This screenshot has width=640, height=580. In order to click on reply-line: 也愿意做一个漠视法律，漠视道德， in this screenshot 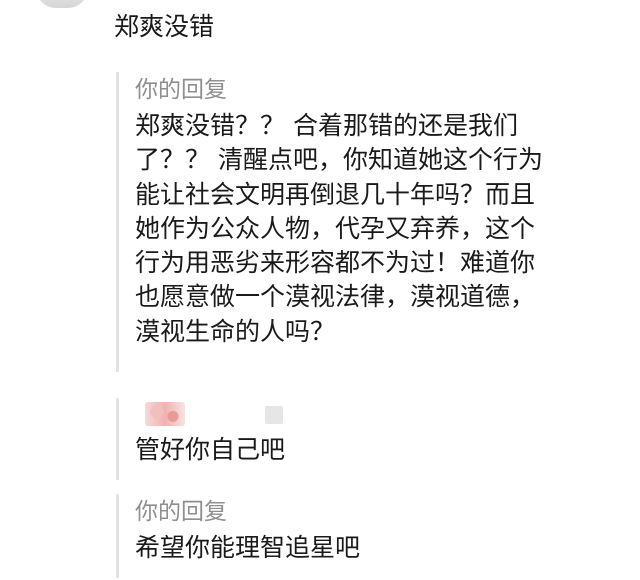, I will do `click(335, 297)`.